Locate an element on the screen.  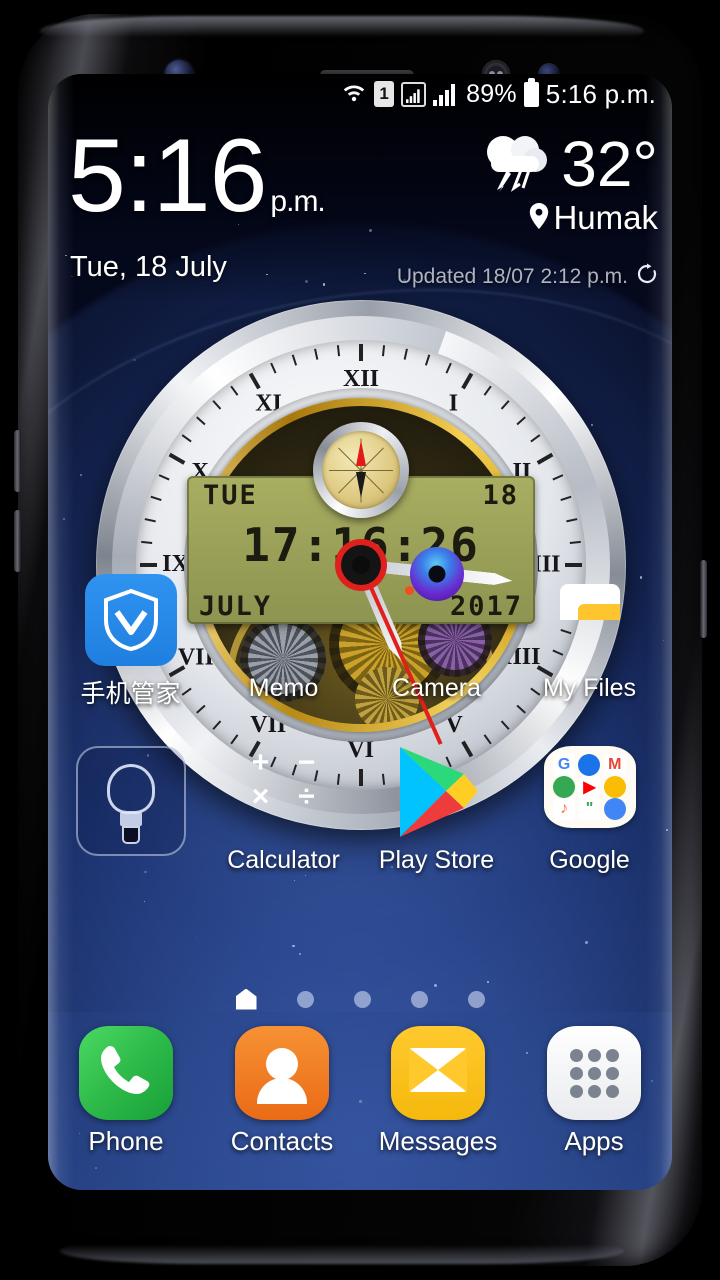
status-bar: 1 89% 5:16 p.m. is located at coordinates (360, 94).